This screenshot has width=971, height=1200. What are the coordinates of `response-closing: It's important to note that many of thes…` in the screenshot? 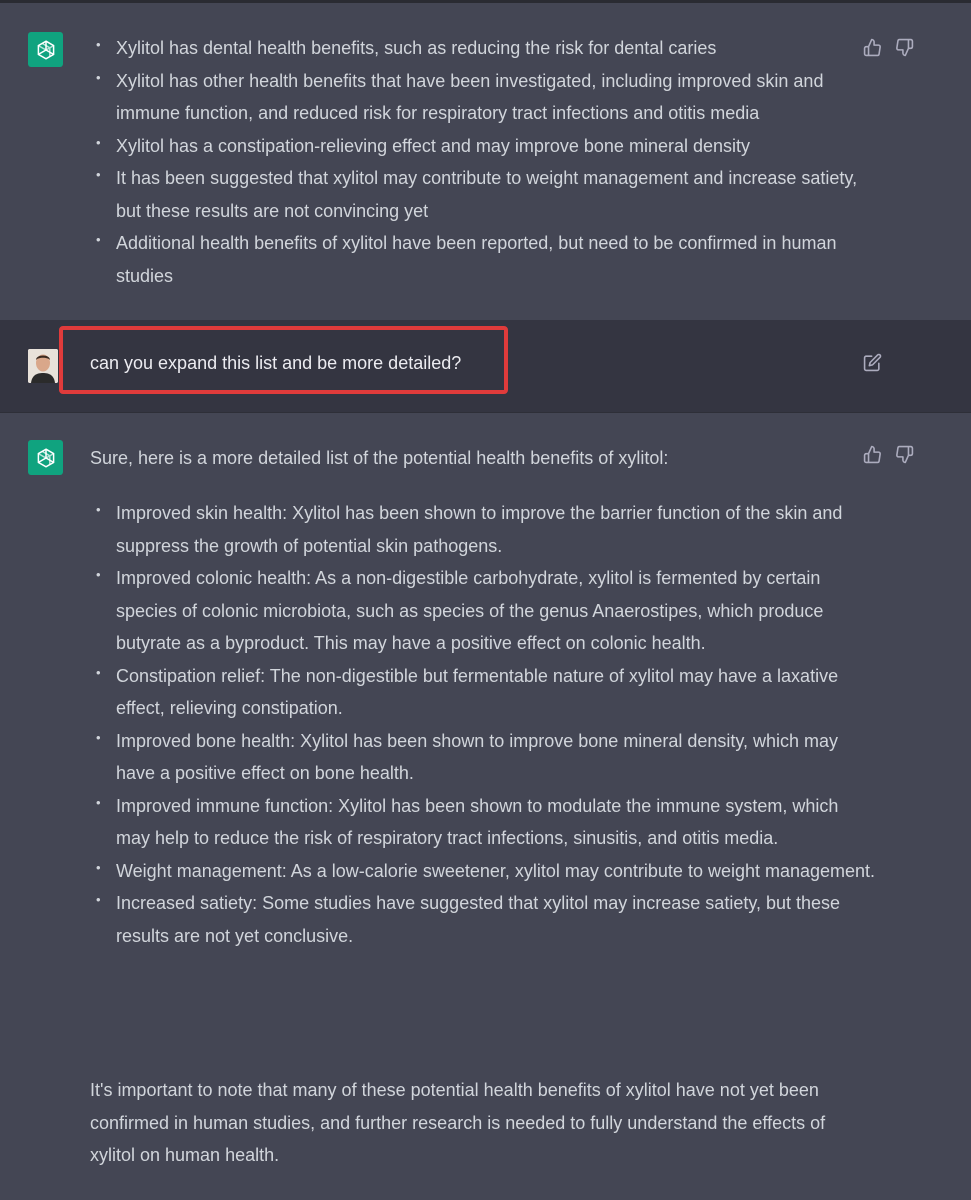 It's located at (458, 1122).